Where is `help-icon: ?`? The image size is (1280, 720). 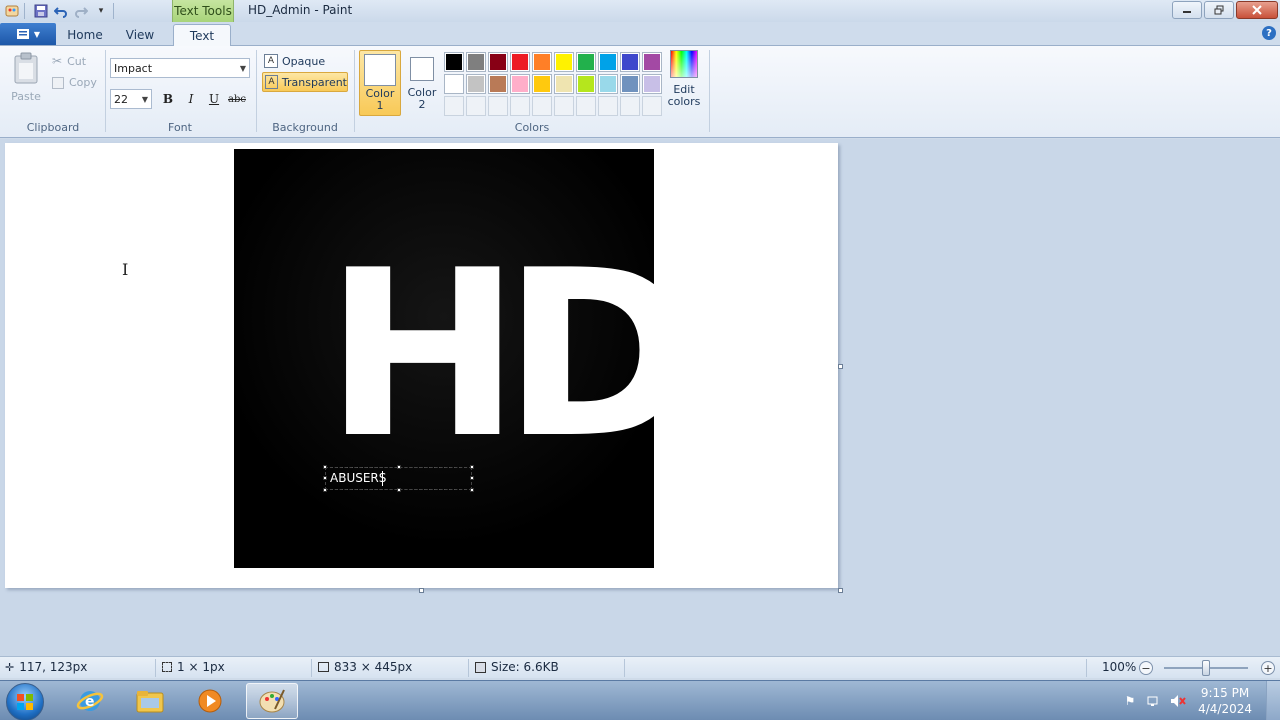 help-icon: ? is located at coordinates (1269, 33).